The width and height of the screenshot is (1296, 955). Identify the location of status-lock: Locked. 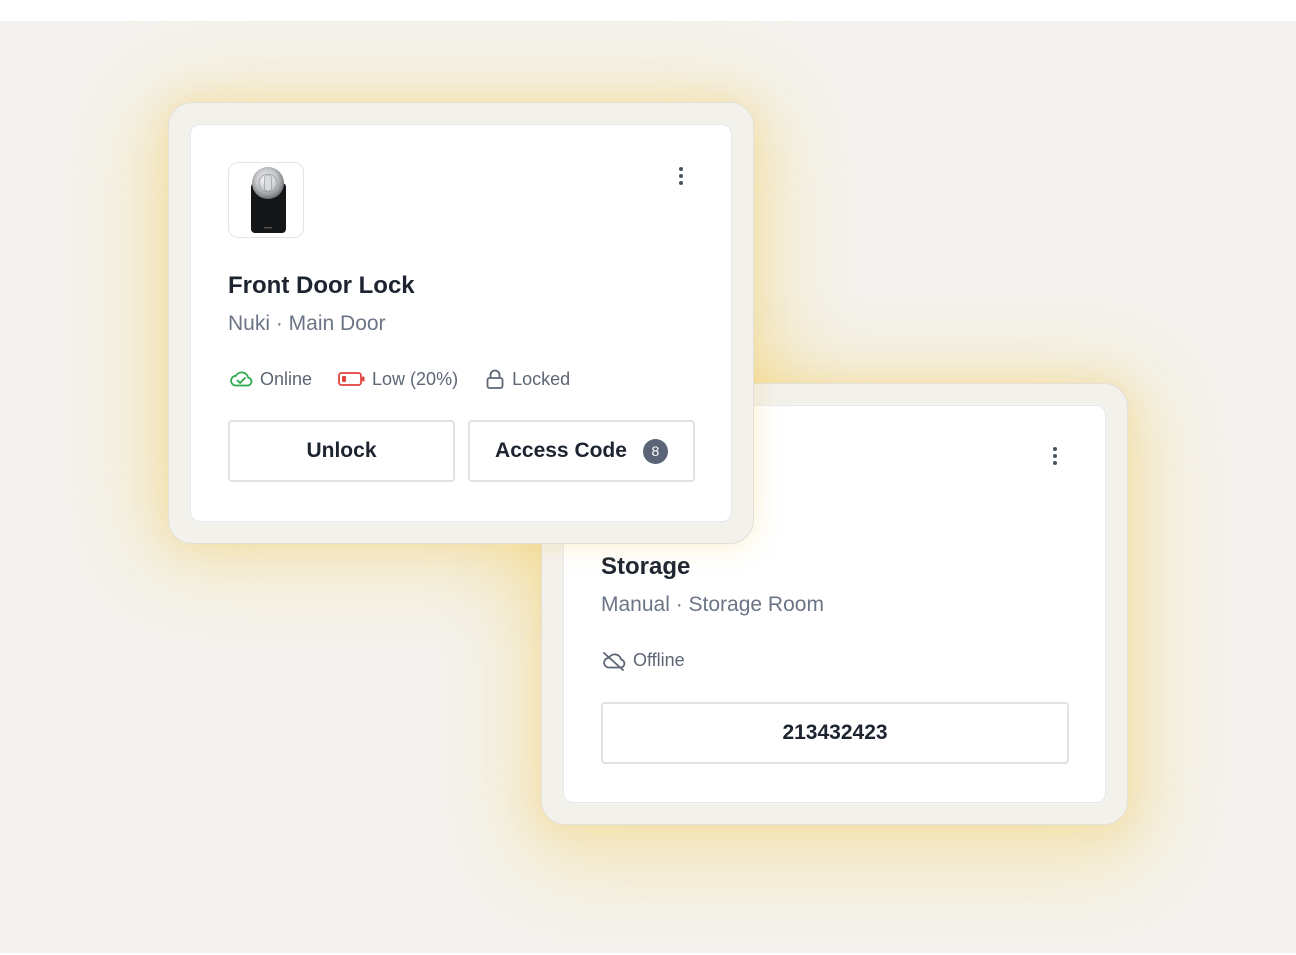
(527, 379).